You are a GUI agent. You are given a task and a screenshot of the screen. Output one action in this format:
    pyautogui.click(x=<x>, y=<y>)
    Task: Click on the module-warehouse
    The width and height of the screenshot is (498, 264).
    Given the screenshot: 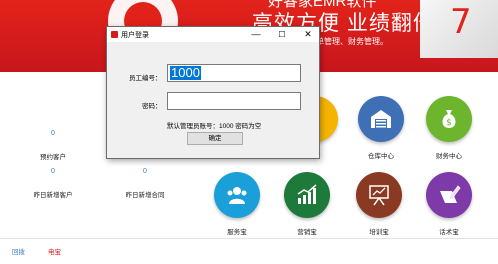 What is the action you would take?
    pyautogui.click(x=381, y=119)
    